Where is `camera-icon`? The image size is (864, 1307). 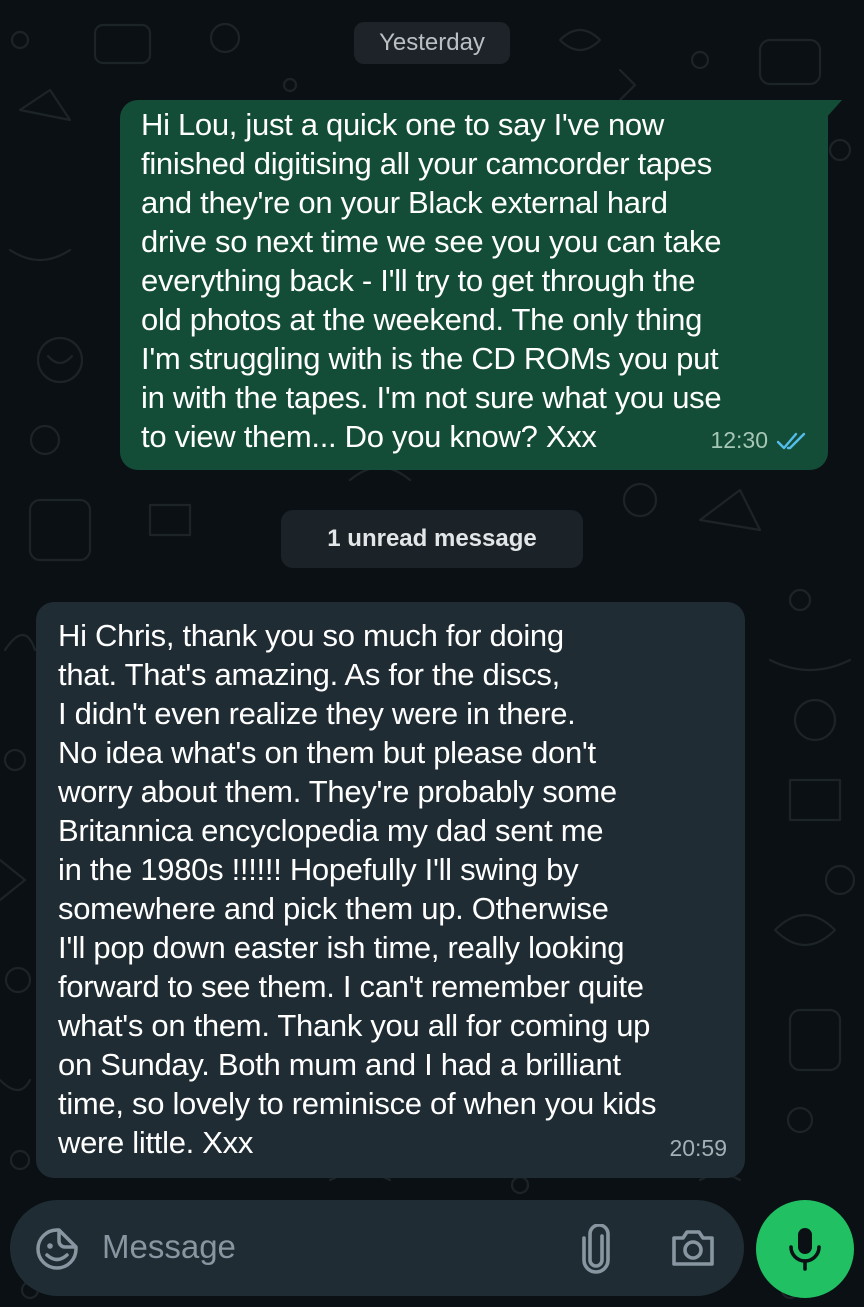
camera-icon is located at coordinates (693, 1248).